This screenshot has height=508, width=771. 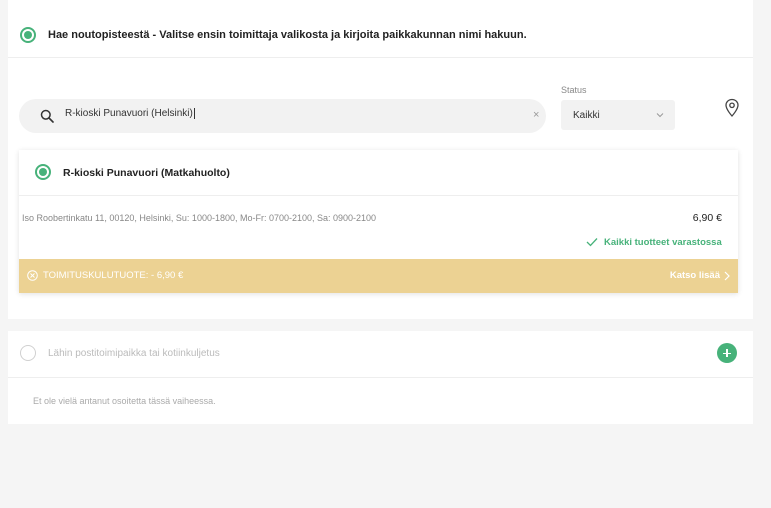 What do you see at coordinates (536, 115) in the screenshot?
I see `clear-search-button: ×` at bounding box center [536, 115].